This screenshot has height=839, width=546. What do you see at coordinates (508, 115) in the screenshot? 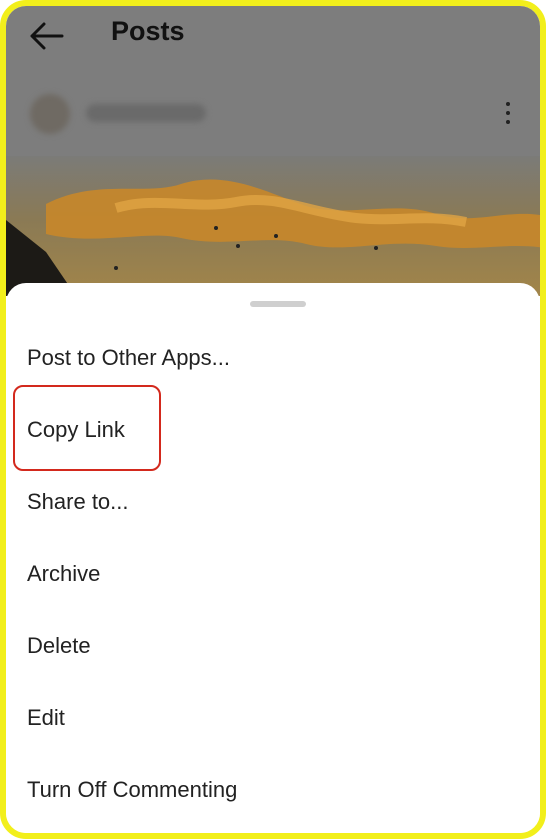
I see `more-vertical-icon` at bounding box center [508, 115].